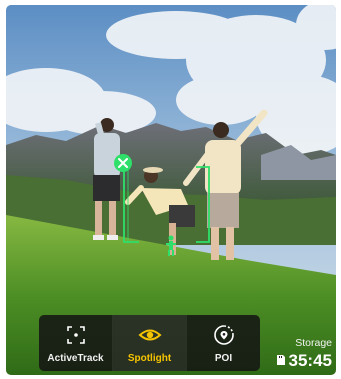  I want to click on poi-icon, so click(224, 335).